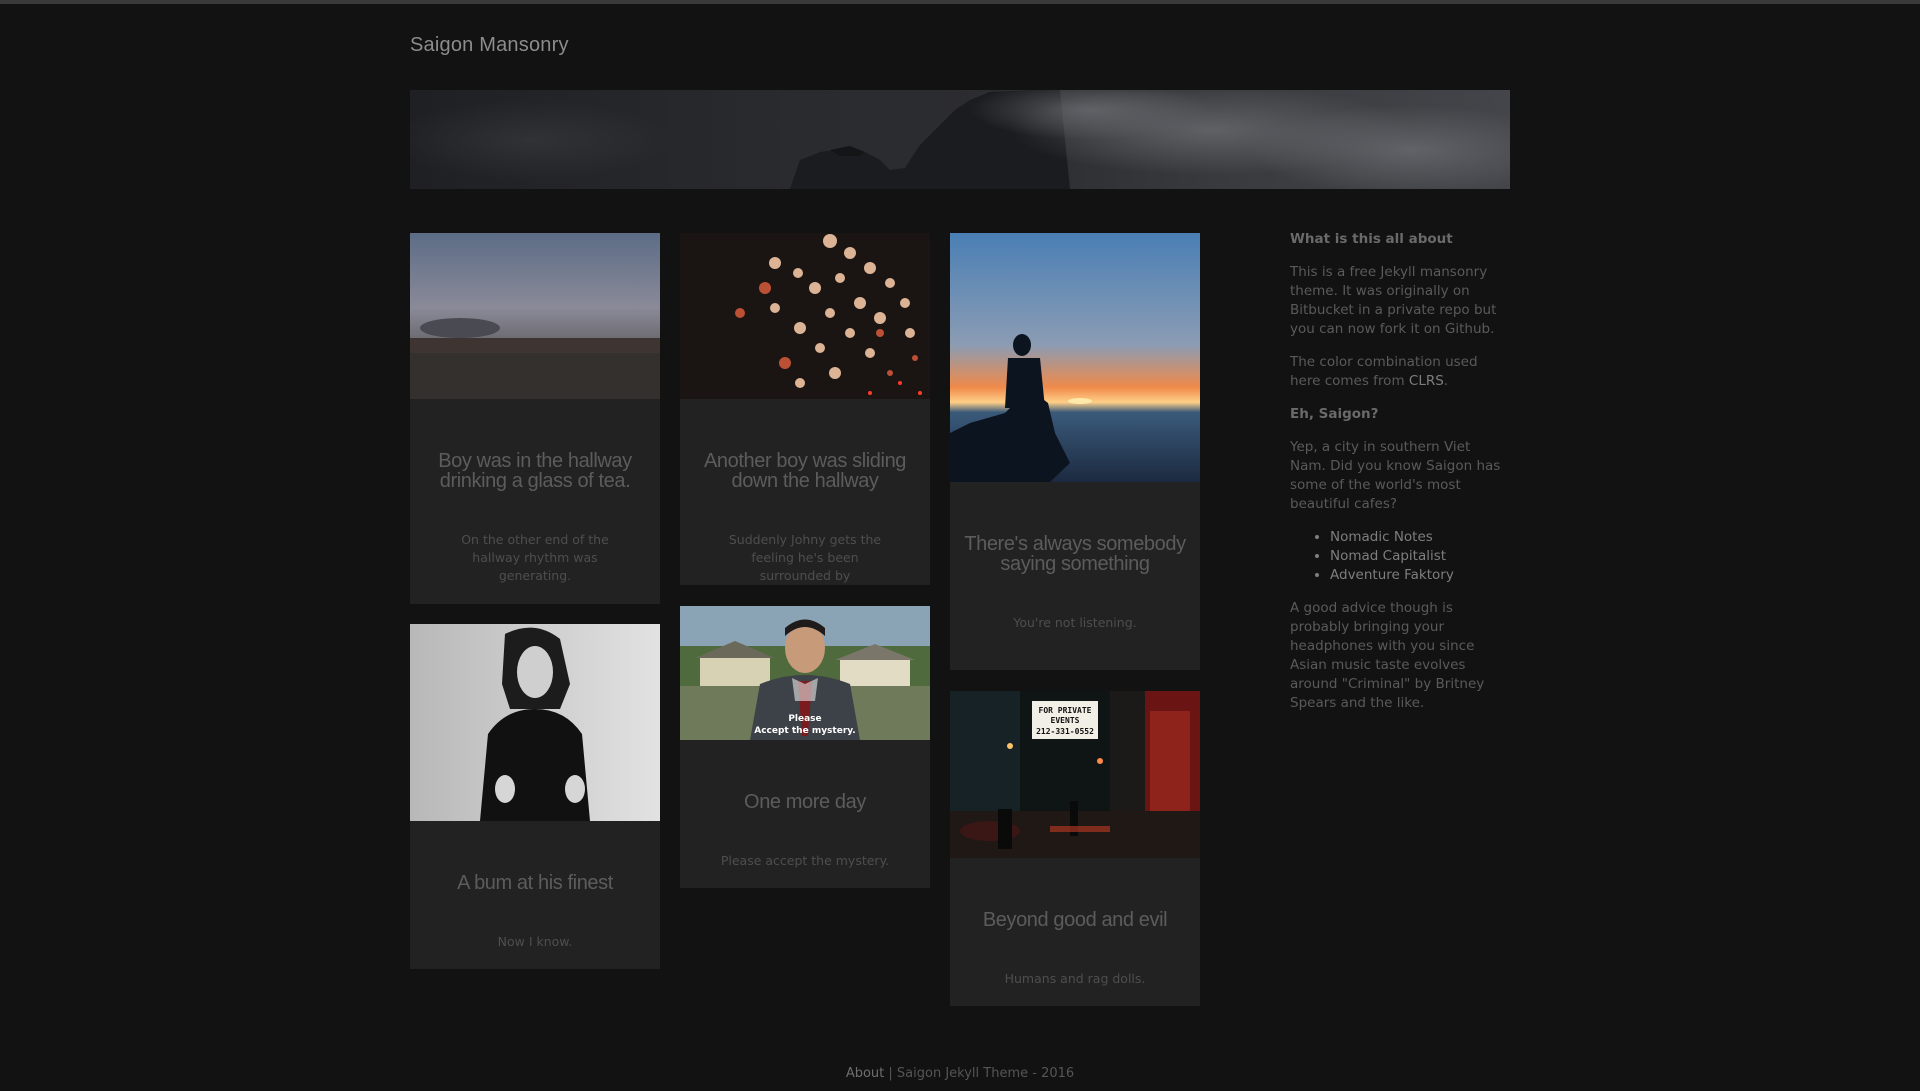 Image resolution: width=1920 pixels, height=1091 pixels. What do you see at coordinates (804, 731) in the screenshot?
I see `svg-text: Accept the mystery.` at bounding box center [804, 731].